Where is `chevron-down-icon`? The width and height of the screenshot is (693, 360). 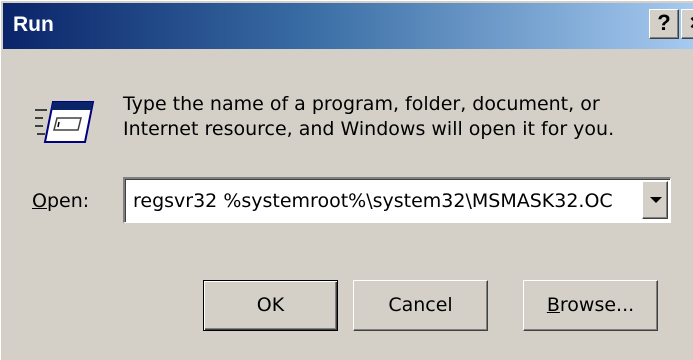
chevron-down-icon is located at coordinates (656, 200).